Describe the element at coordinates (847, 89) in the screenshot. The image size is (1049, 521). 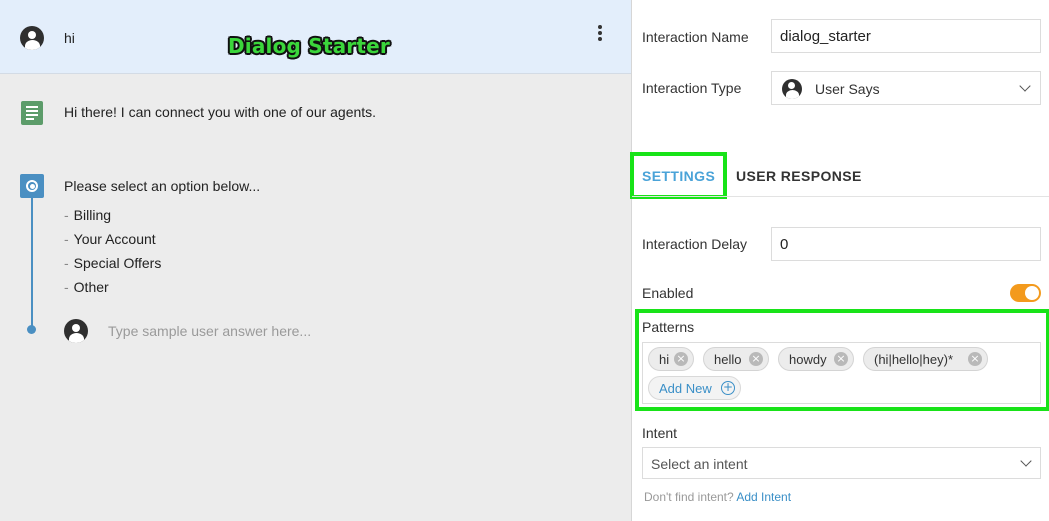
I see `interaction-type-value: User Says` at that location.